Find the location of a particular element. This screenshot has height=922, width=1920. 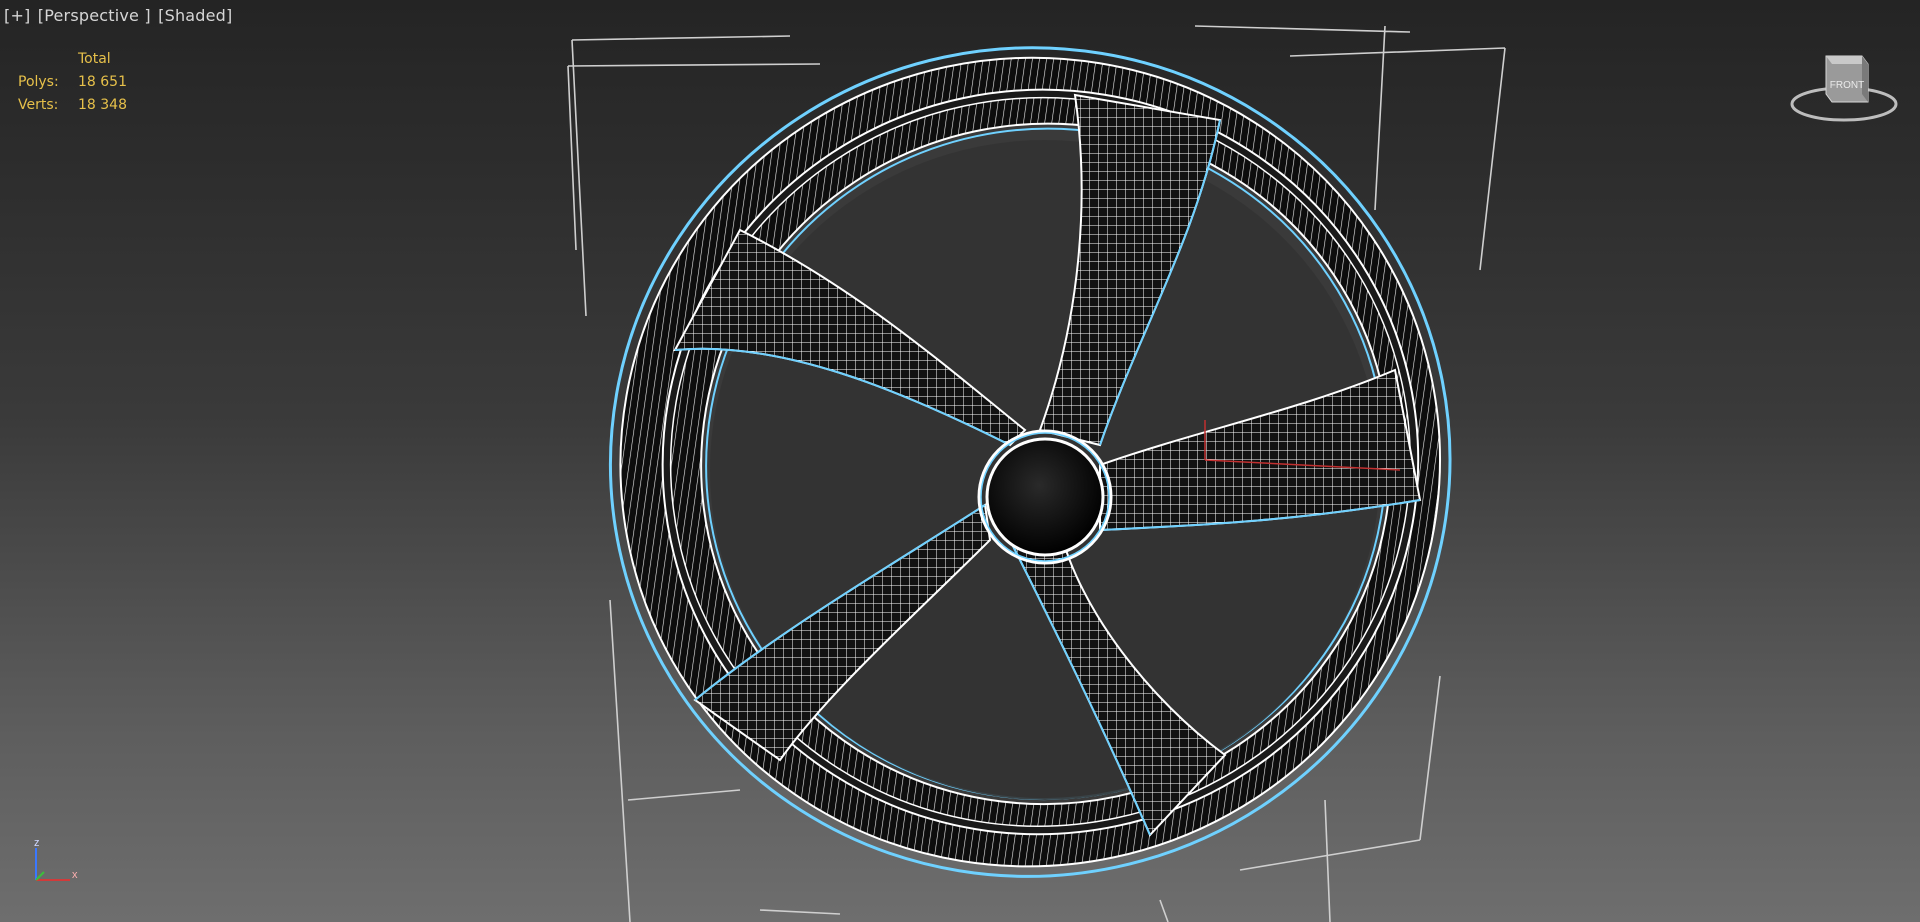

viewcube-widget: FRONT is located at coordinates (1844, 88).